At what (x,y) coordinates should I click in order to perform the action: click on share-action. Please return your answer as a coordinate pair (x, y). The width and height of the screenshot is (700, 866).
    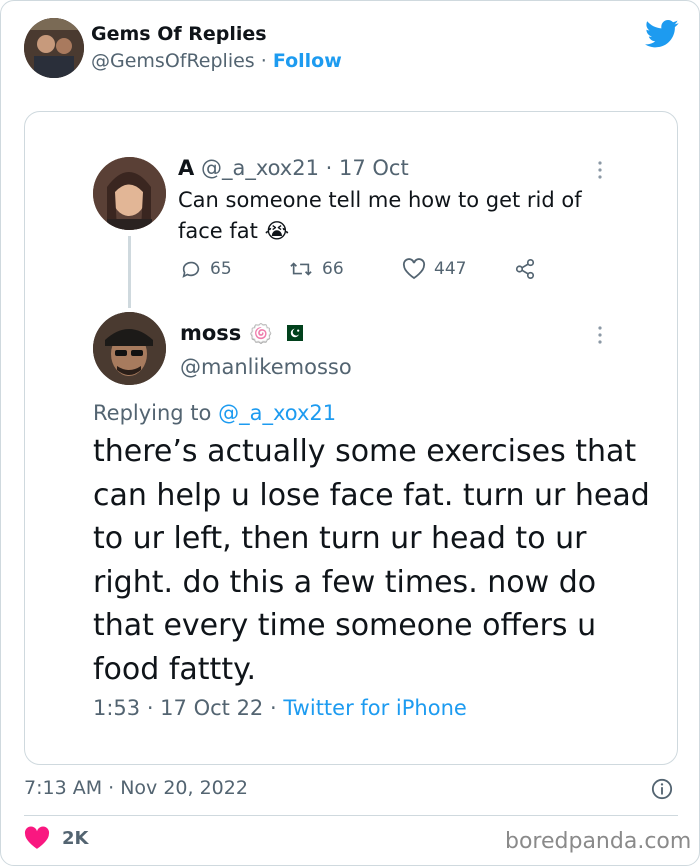
    Looking at the image, I should click on (525, 269).